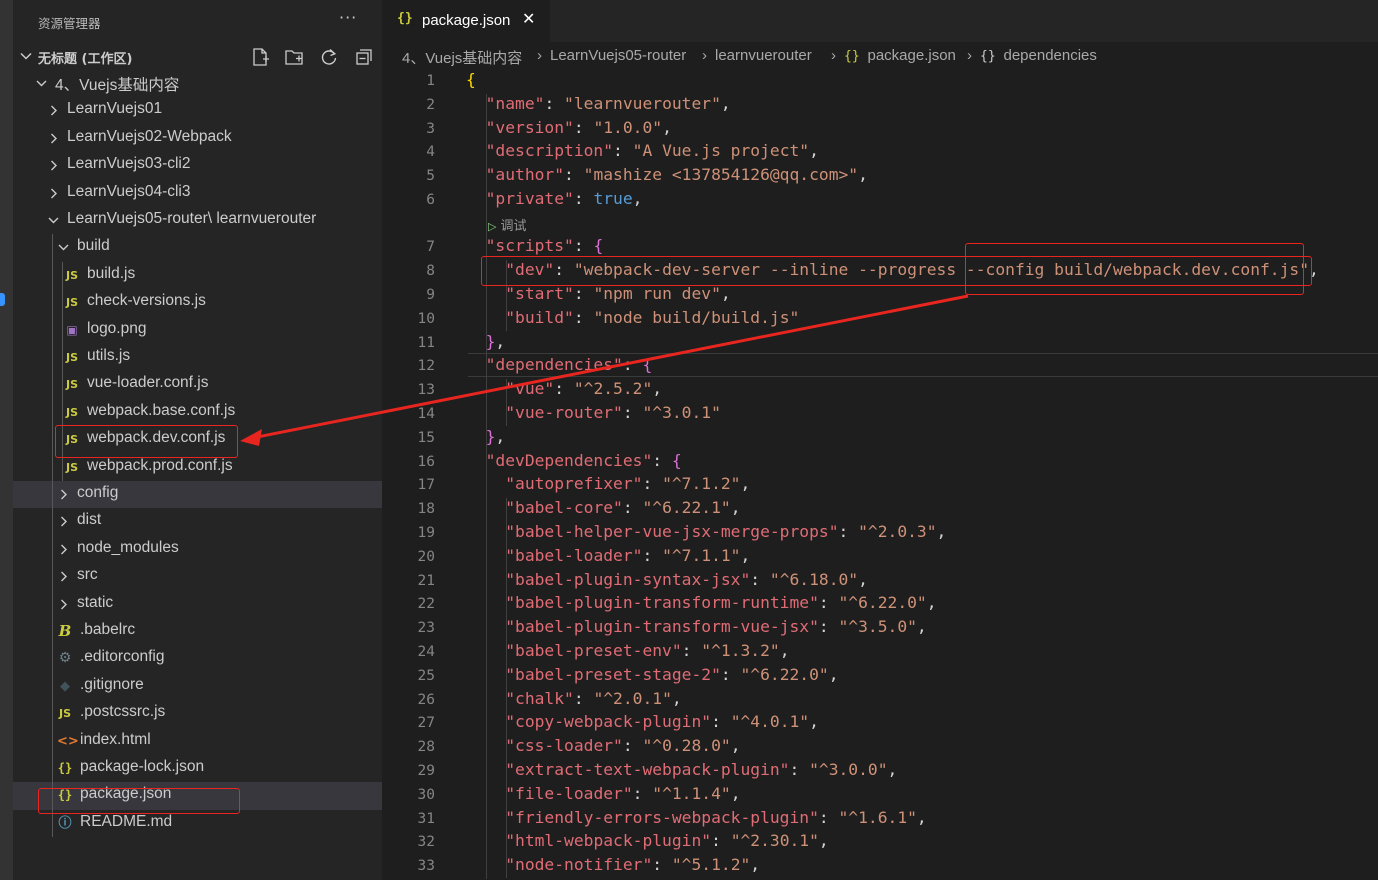 Image resolution: width=1378 pixels, height=880 pixels. What do you see at coordinates (430, 247) in the screenshot?
I see `line-number: 7` at bounding box center [430, 247].